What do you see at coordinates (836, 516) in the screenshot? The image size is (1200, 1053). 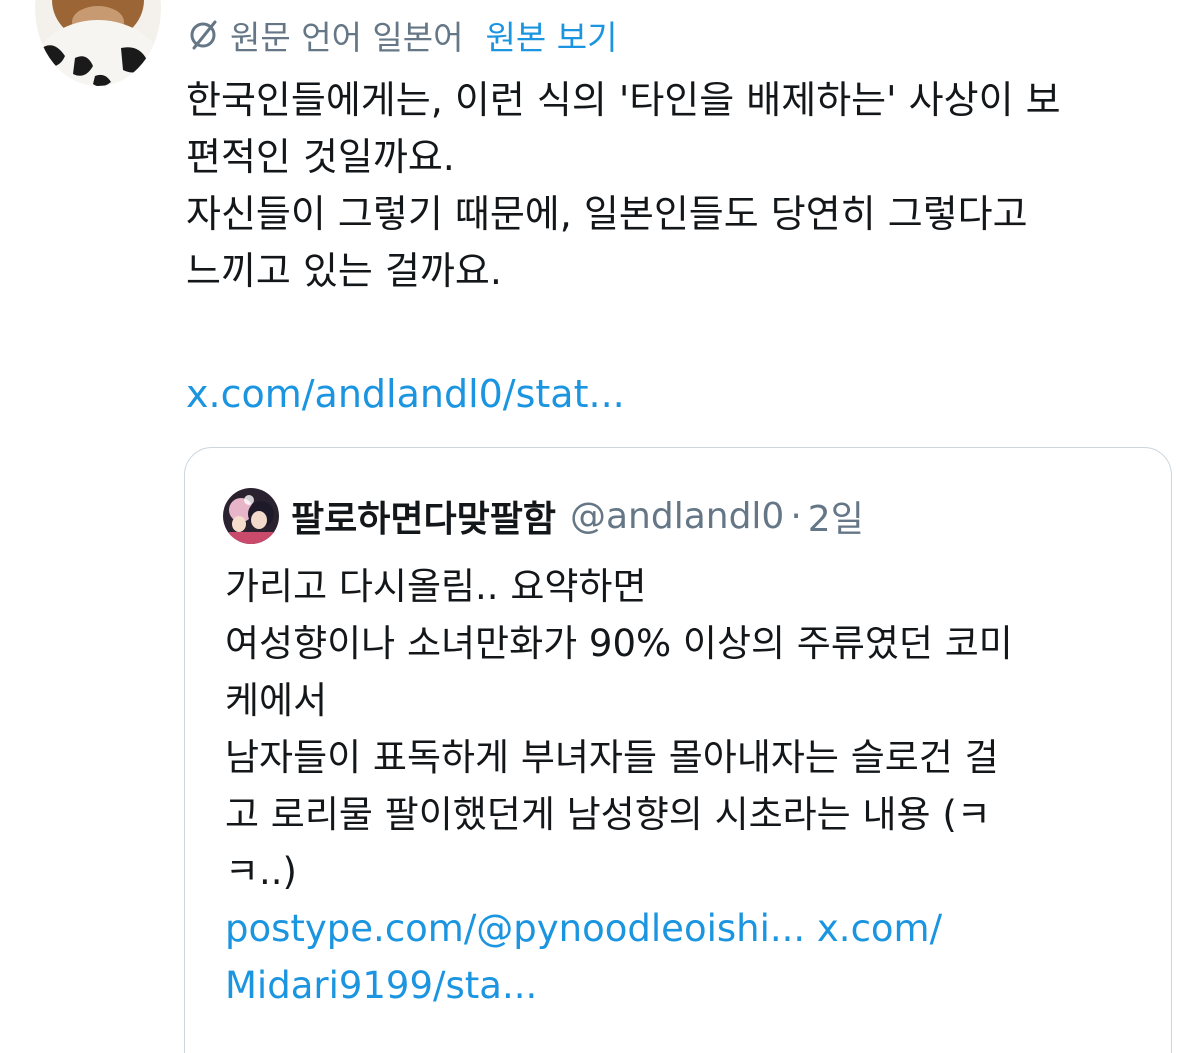 I see `quoted-tweet-time: 2일` at bounding box center [836, 516].